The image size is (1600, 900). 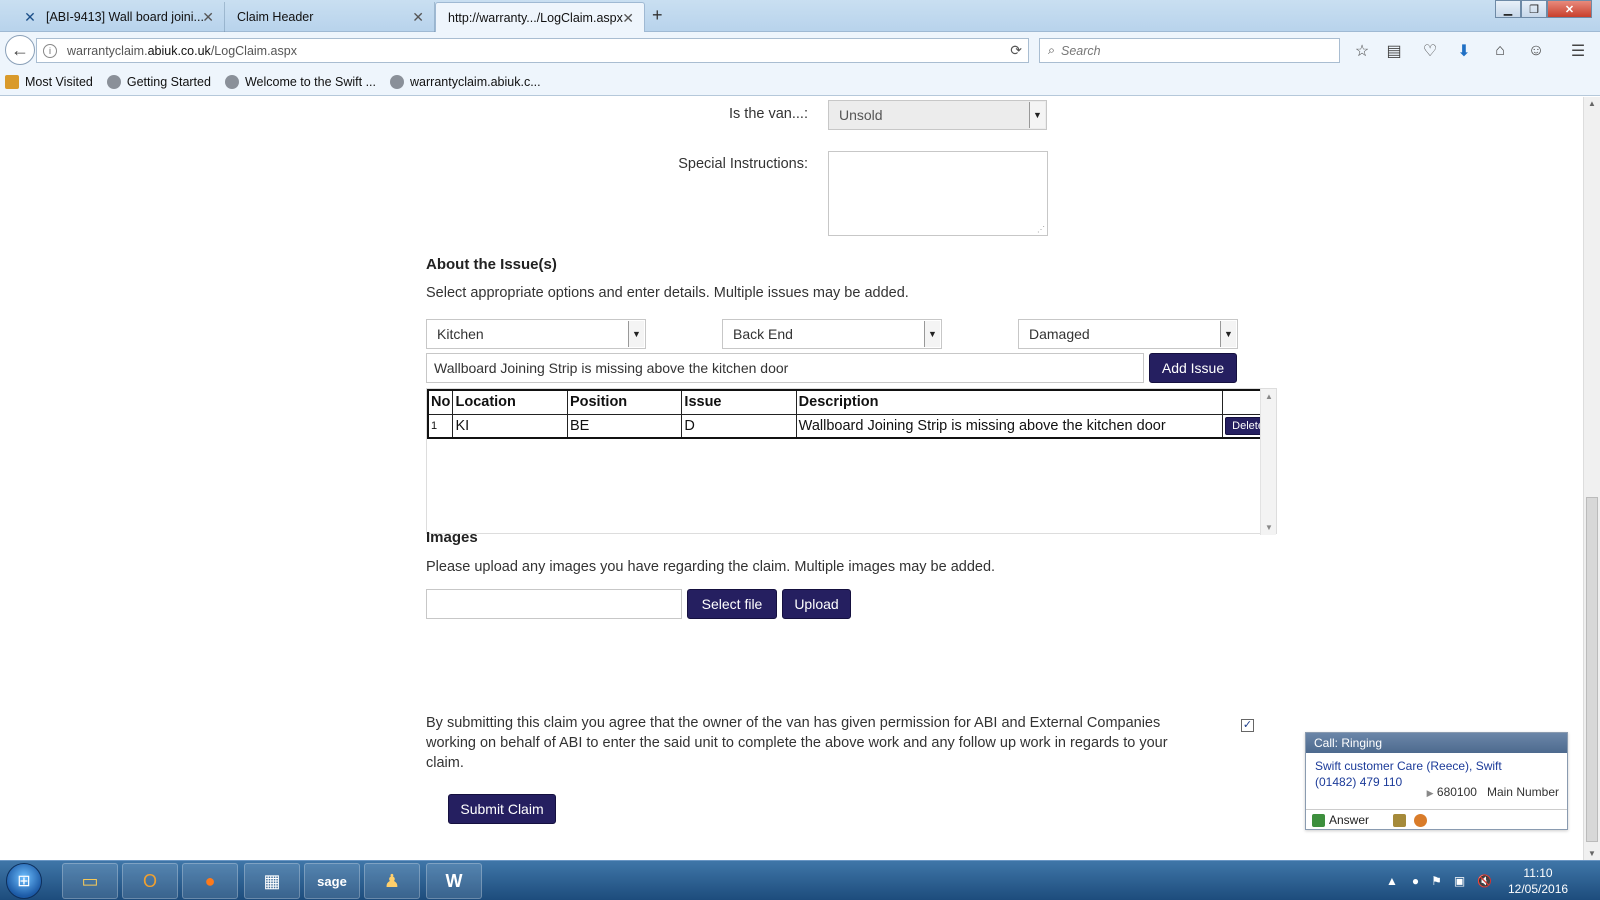 What do you see at coordinates (657, 15) in the screenshot?
I see `new-tab-icon: +` at bounding box center [657, 15].